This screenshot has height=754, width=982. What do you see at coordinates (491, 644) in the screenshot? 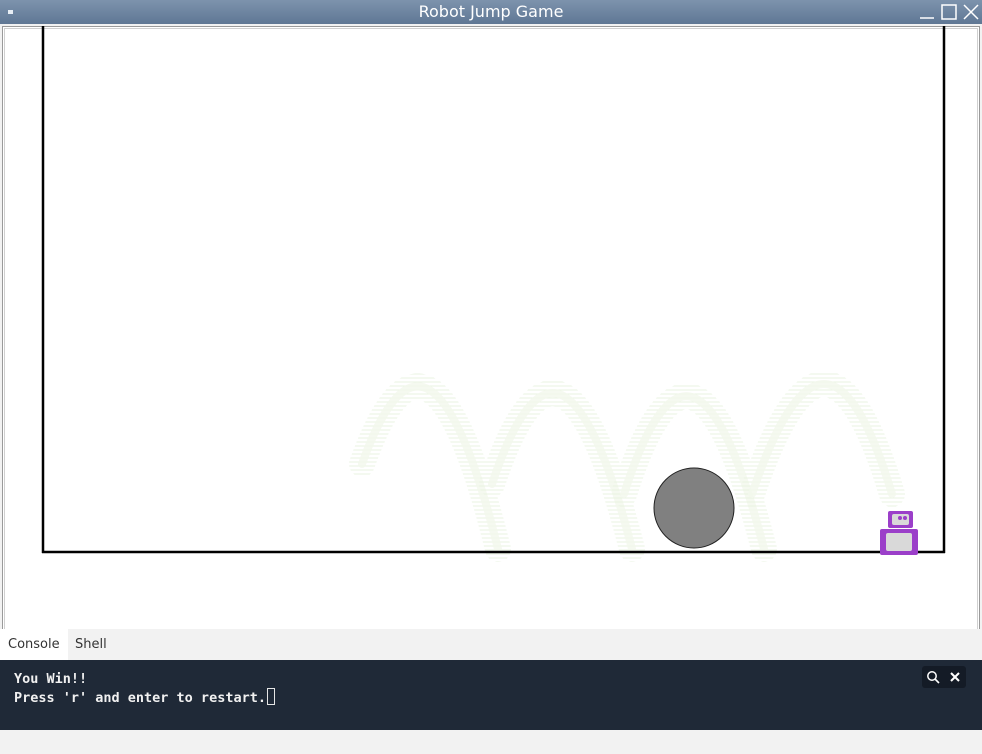
I see `bottom-tabbar: Console Shell` at bounding box center [491, 644].